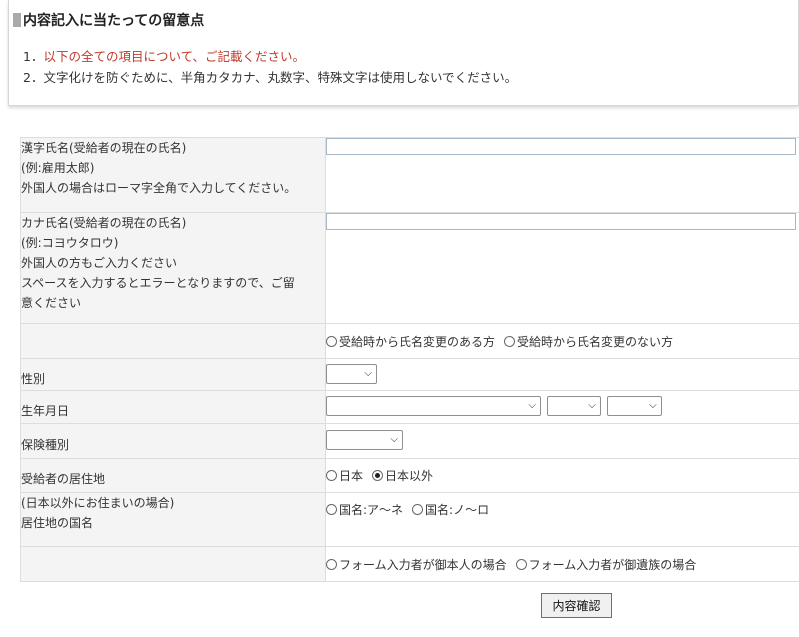 Image resolution: width=799 pixels, height=637 pixels. I want to click on residence-option-outside-japan-label: 日本以外, so click(409, 476).